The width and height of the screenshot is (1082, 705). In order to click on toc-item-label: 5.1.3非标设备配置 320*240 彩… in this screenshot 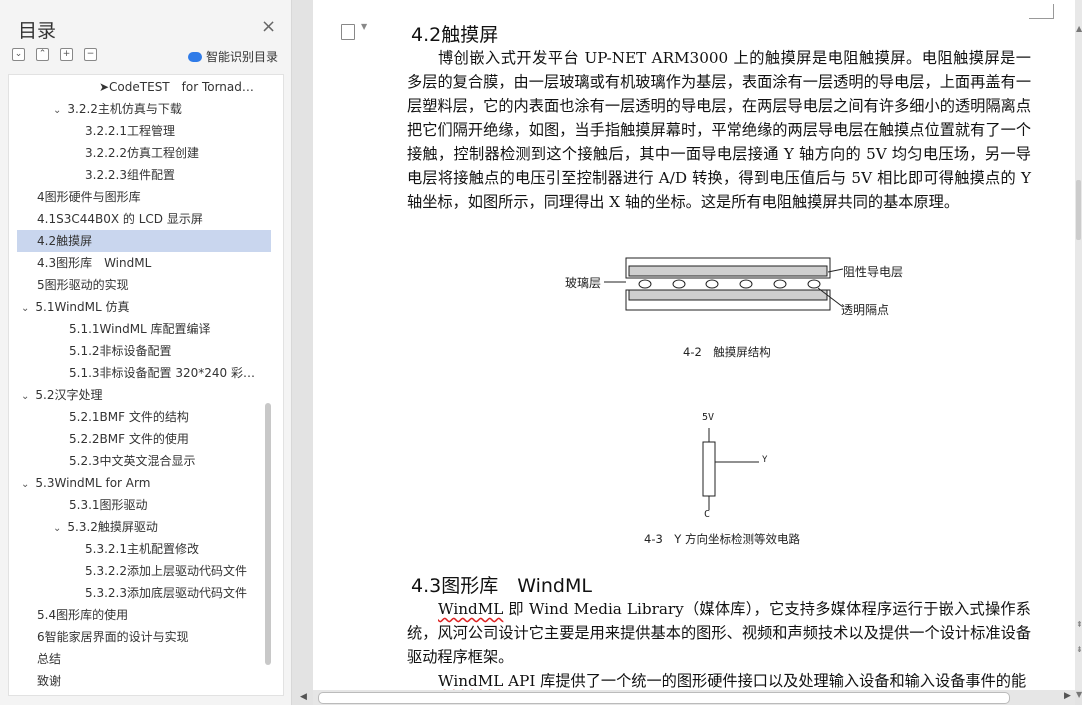, I will do `click(162, 373)`.